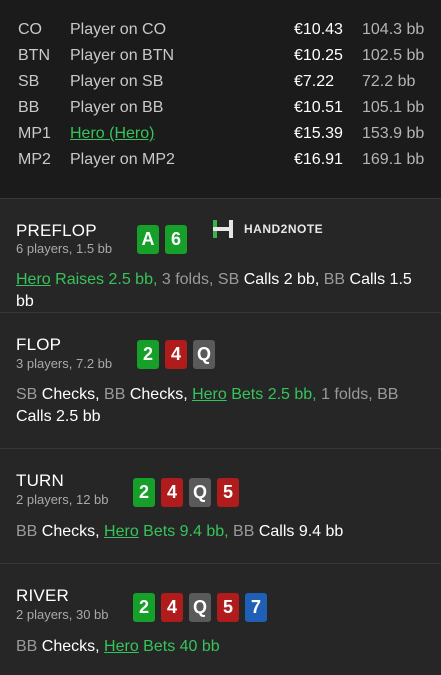 The width and height of the screenshot is (441, 675). I want to click on logo-text: HAND2NOTE, so click(284, 229).